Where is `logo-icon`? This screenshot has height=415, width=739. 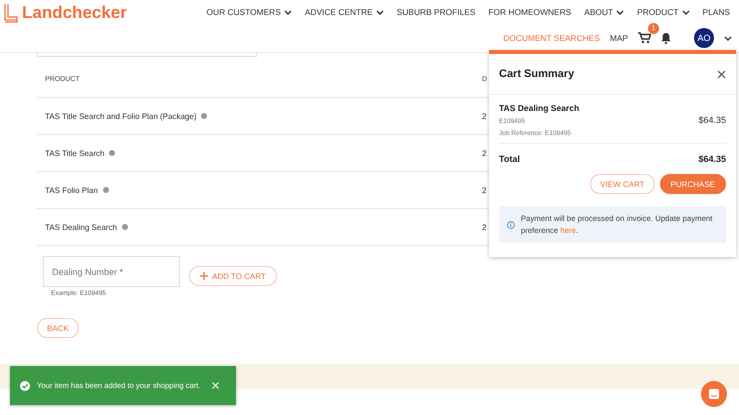
logo-icon is located at coordinates (11, 13).